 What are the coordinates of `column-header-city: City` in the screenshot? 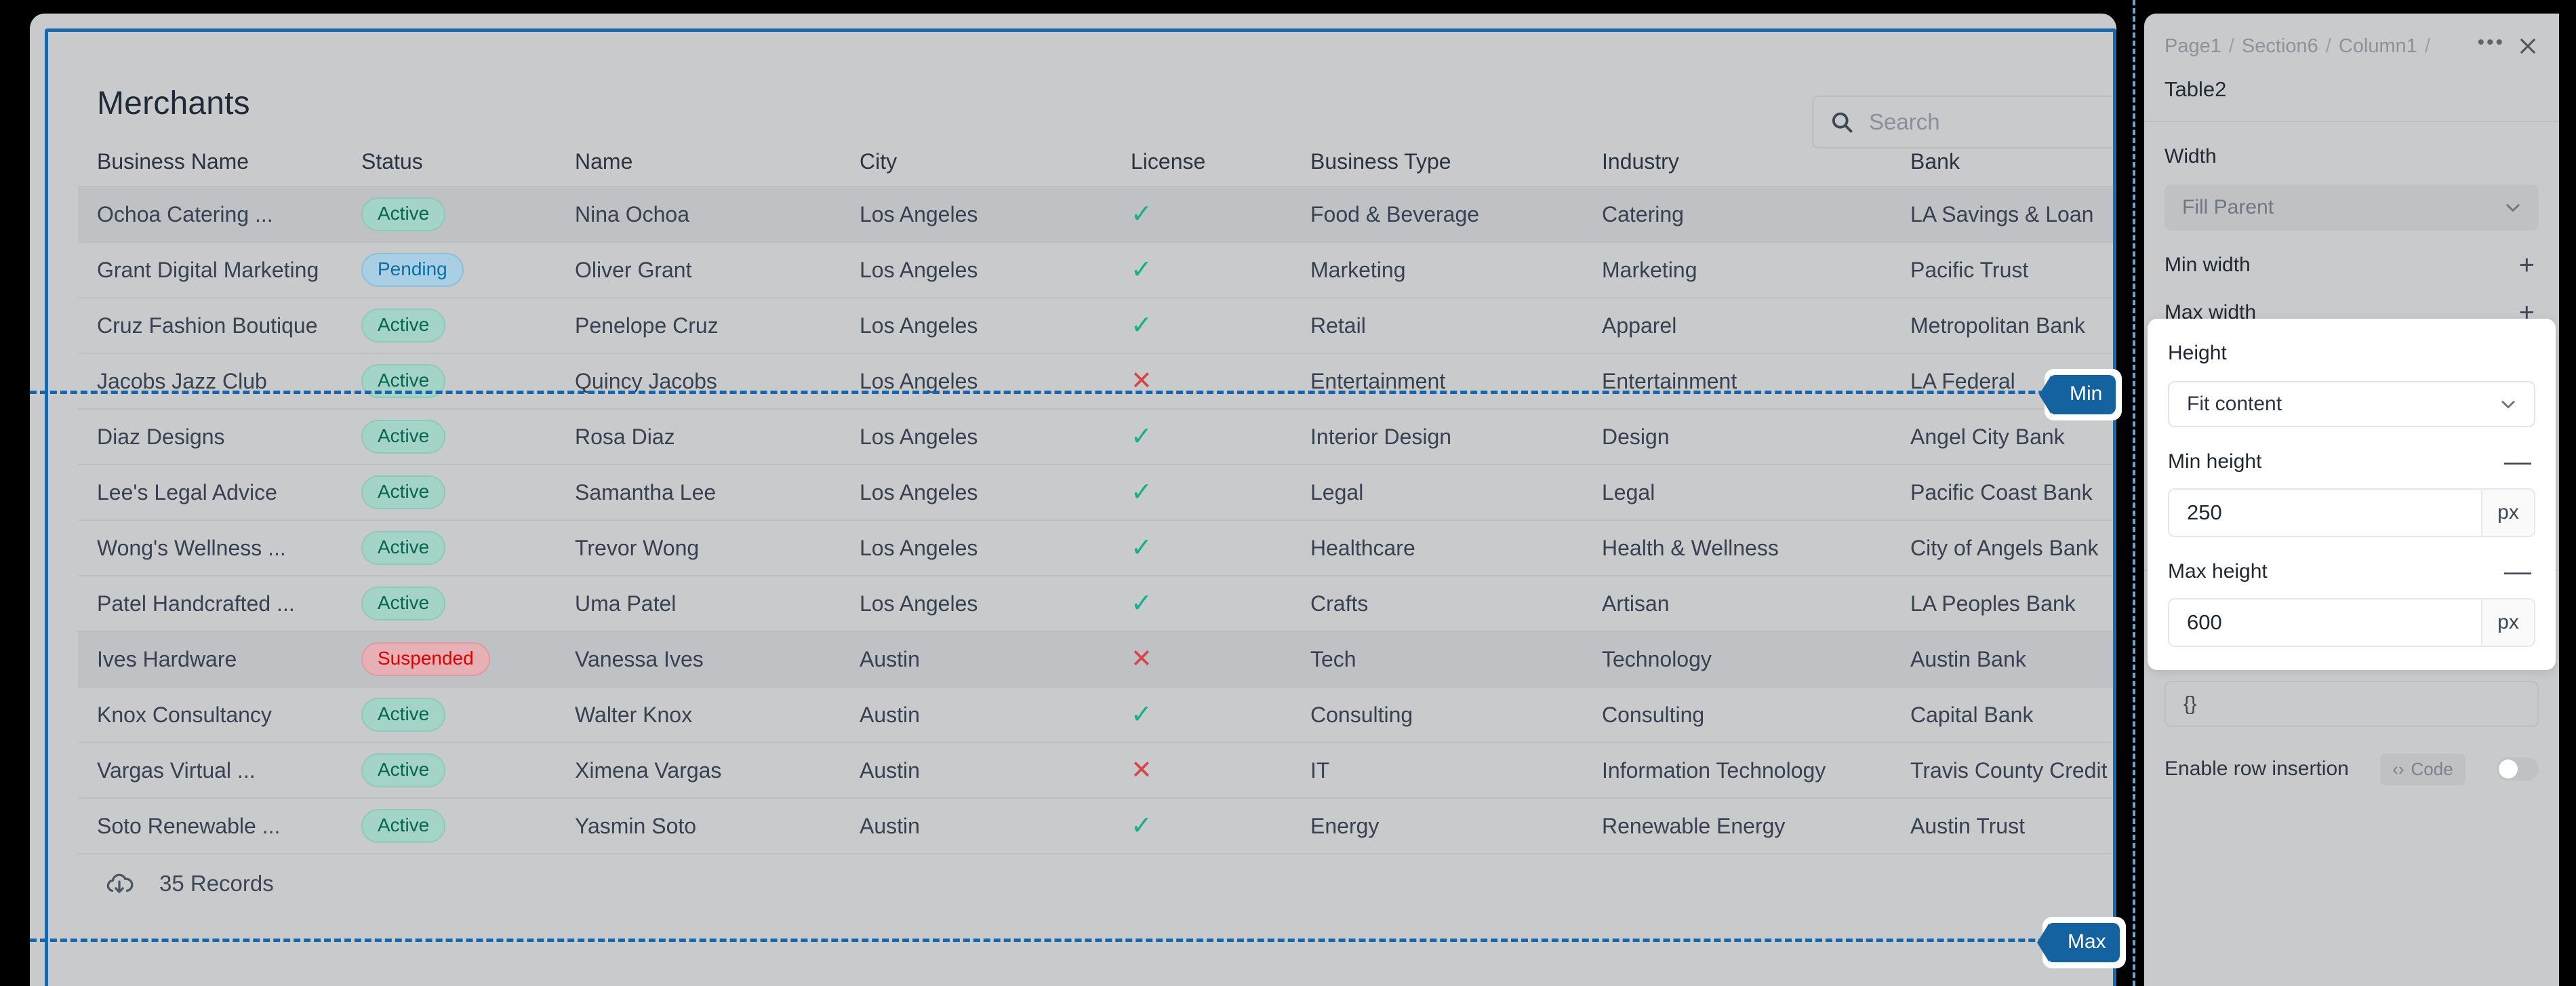 It's located at (976, 161).